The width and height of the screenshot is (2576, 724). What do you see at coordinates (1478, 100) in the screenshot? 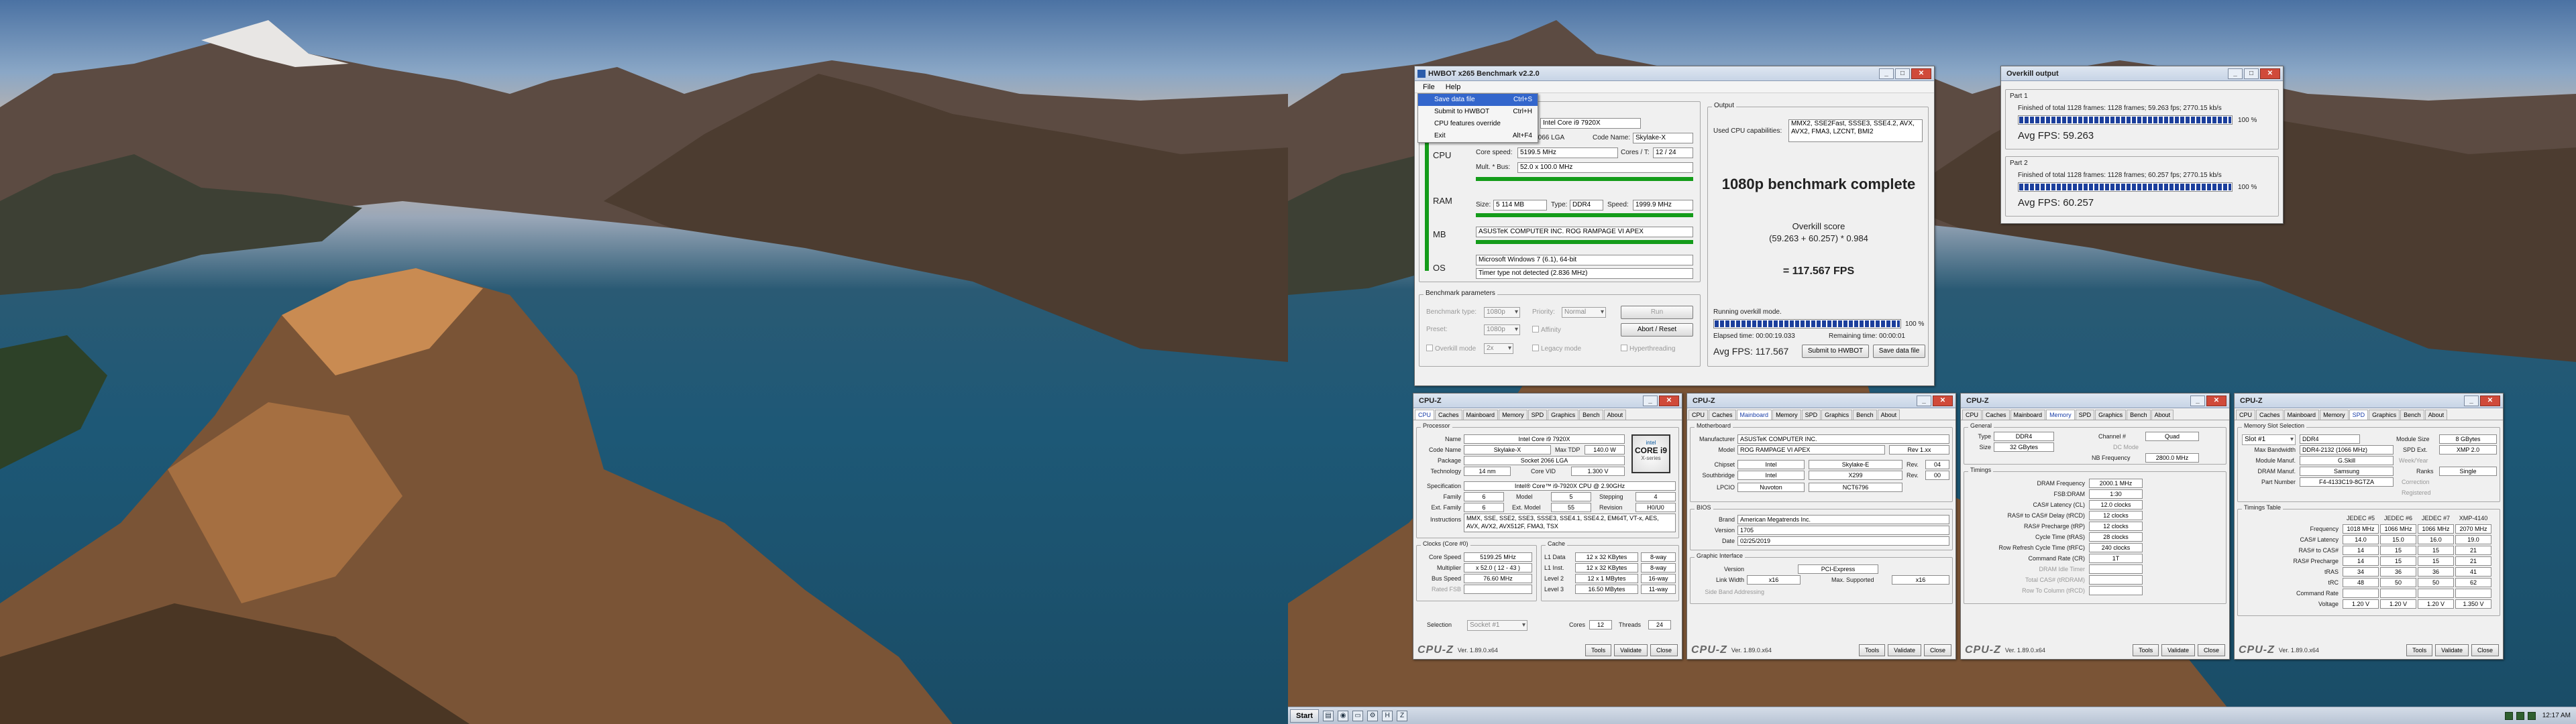
I see `menu-item-save-data-file: Save data file Ctrl+S` at bounding box center [1478, 100].